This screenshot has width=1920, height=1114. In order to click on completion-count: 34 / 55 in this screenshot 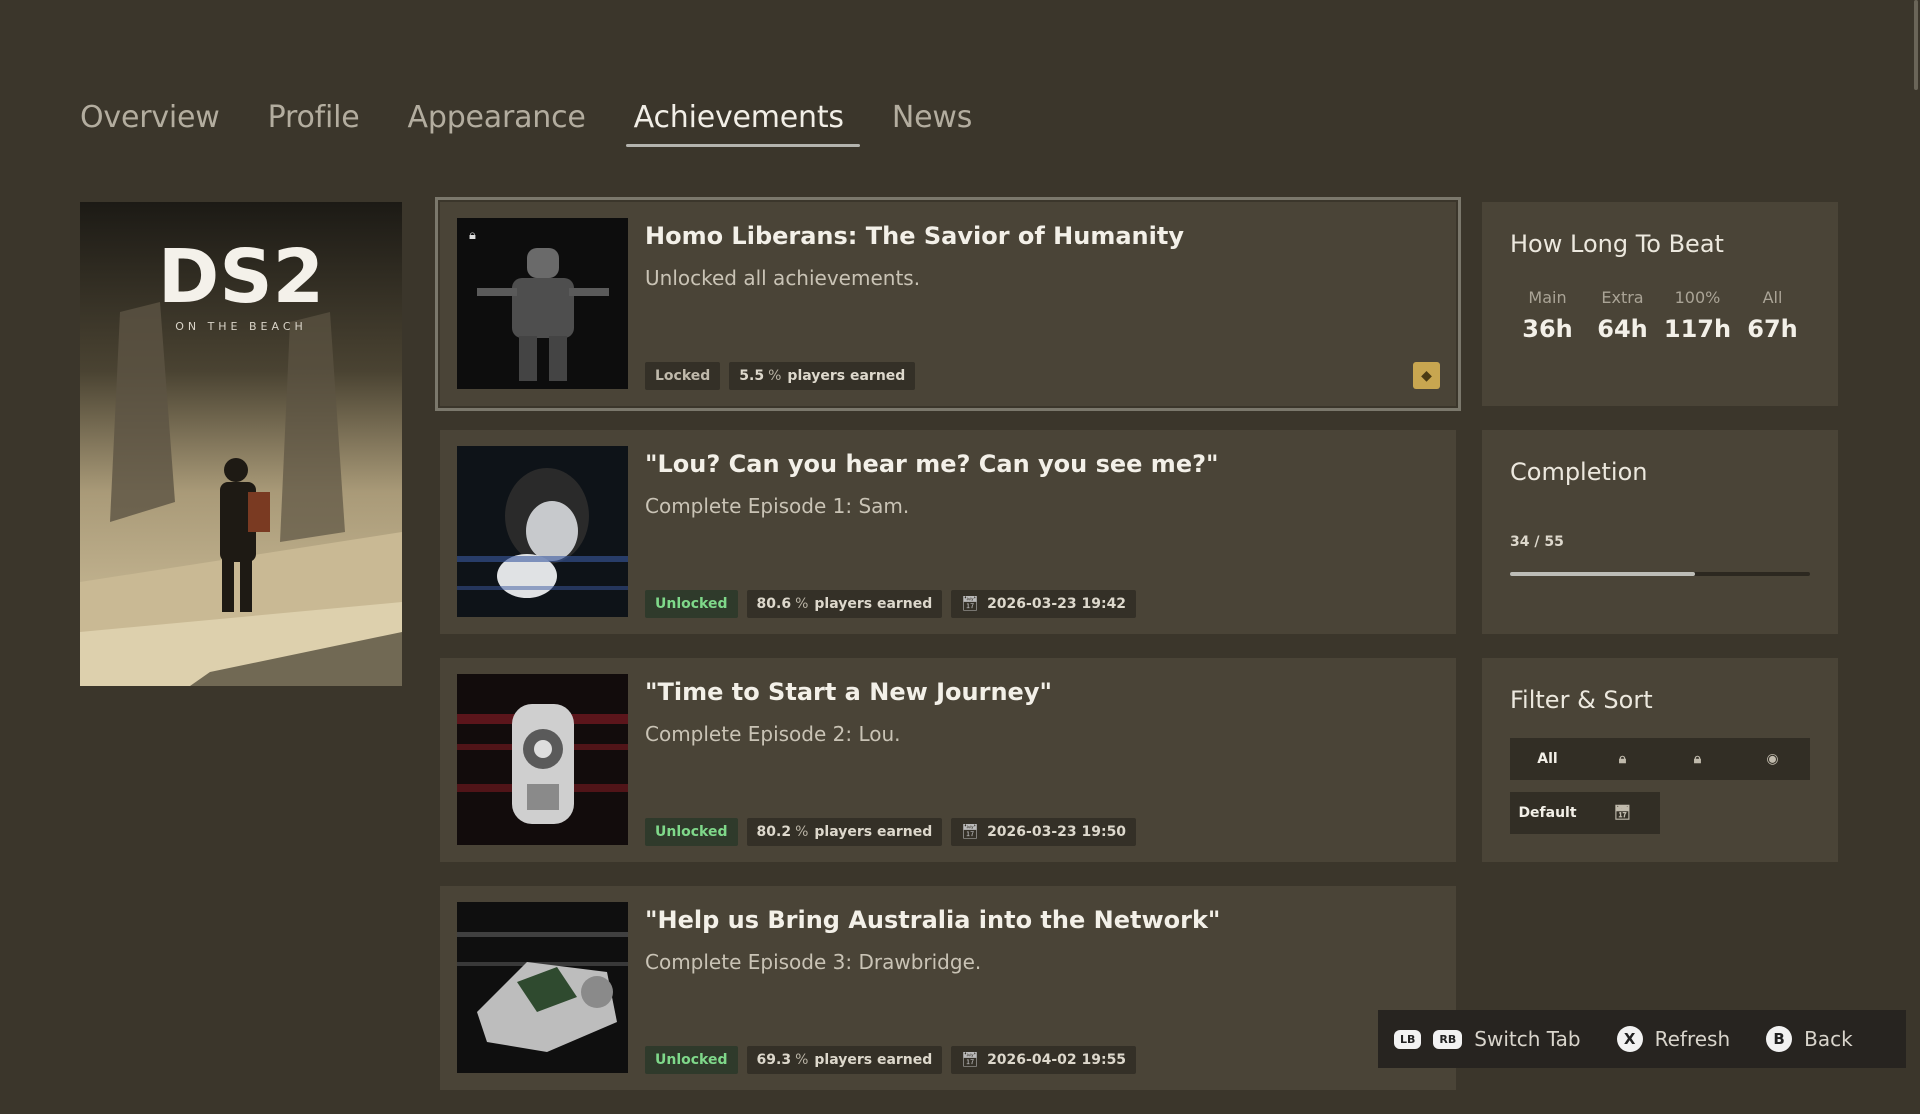, I will do `click(1537, 542)`.